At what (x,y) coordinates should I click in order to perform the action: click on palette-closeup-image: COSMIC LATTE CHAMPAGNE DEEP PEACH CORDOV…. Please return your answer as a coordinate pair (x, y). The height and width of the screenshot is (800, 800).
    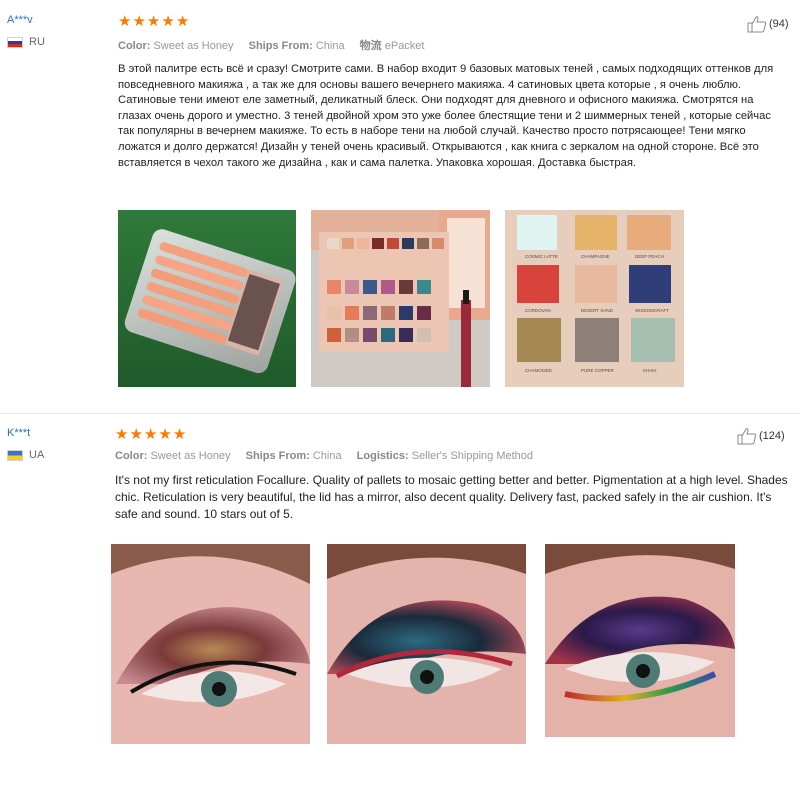
    Looking at the image, I should click on (594, 298).